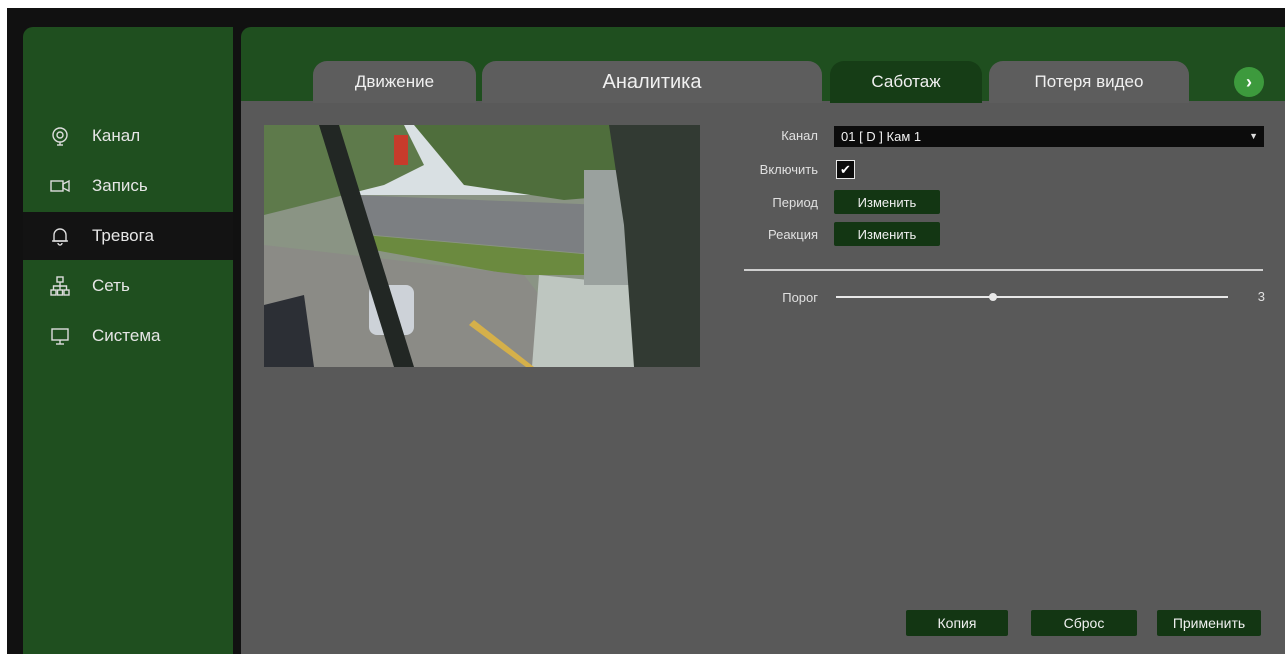 The width and height of the screenshot is (1285, 654). I want to click on reset-button: Сброс, so click(1084, 623).